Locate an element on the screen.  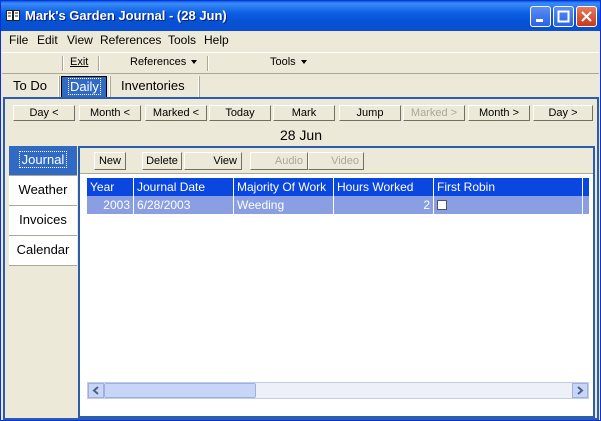
tab-label: Inventories is located at coordinates (153, 85).